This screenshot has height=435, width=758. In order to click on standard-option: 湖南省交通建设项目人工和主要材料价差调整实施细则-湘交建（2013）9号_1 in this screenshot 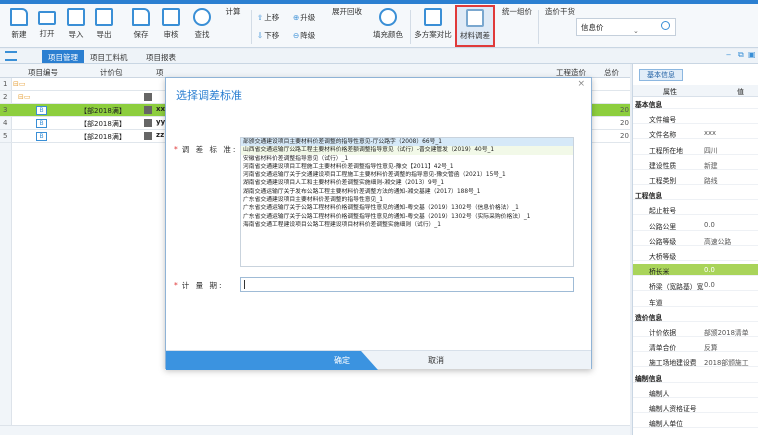, I will do `click(407, 183)`.